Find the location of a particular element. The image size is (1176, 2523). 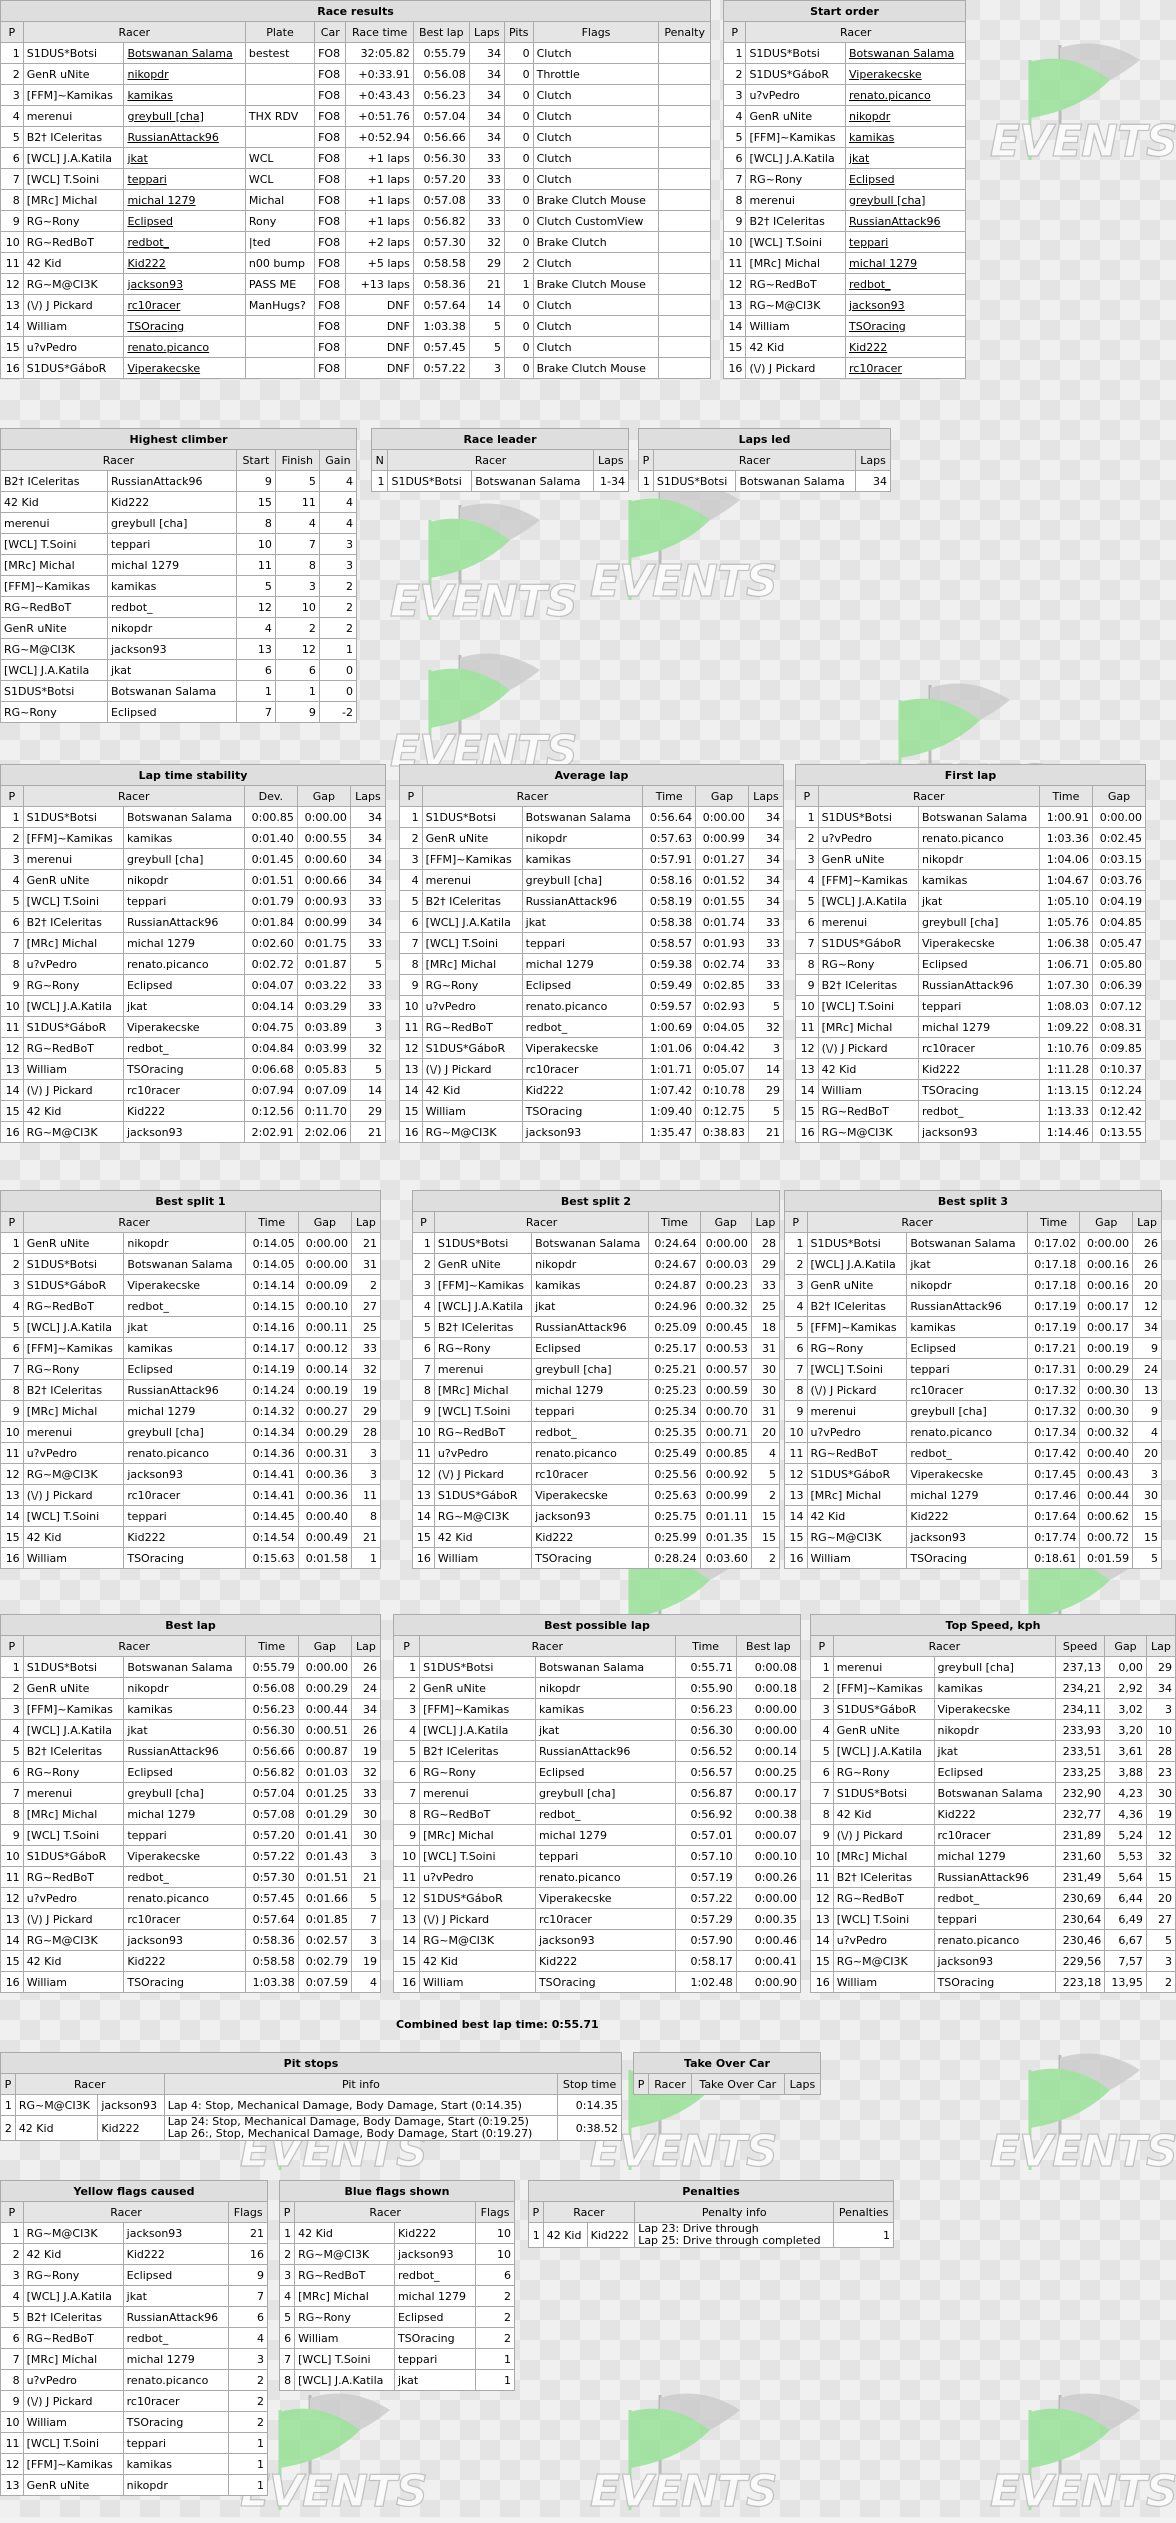

table-cell: nikopdr is located at coordinates (176, 2485).